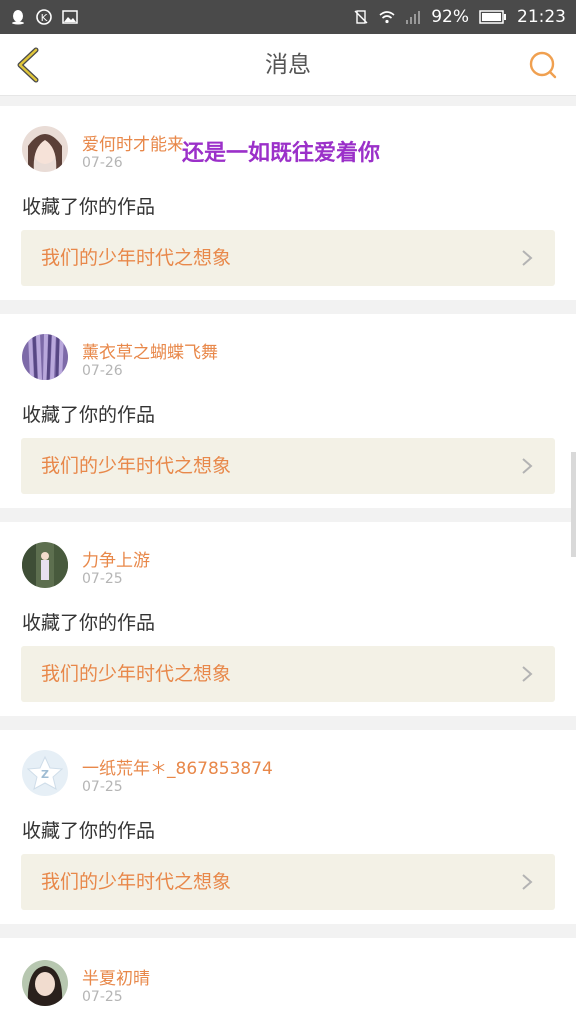  I want to click on user-name: 爱何时才能来, so click(133, 142).